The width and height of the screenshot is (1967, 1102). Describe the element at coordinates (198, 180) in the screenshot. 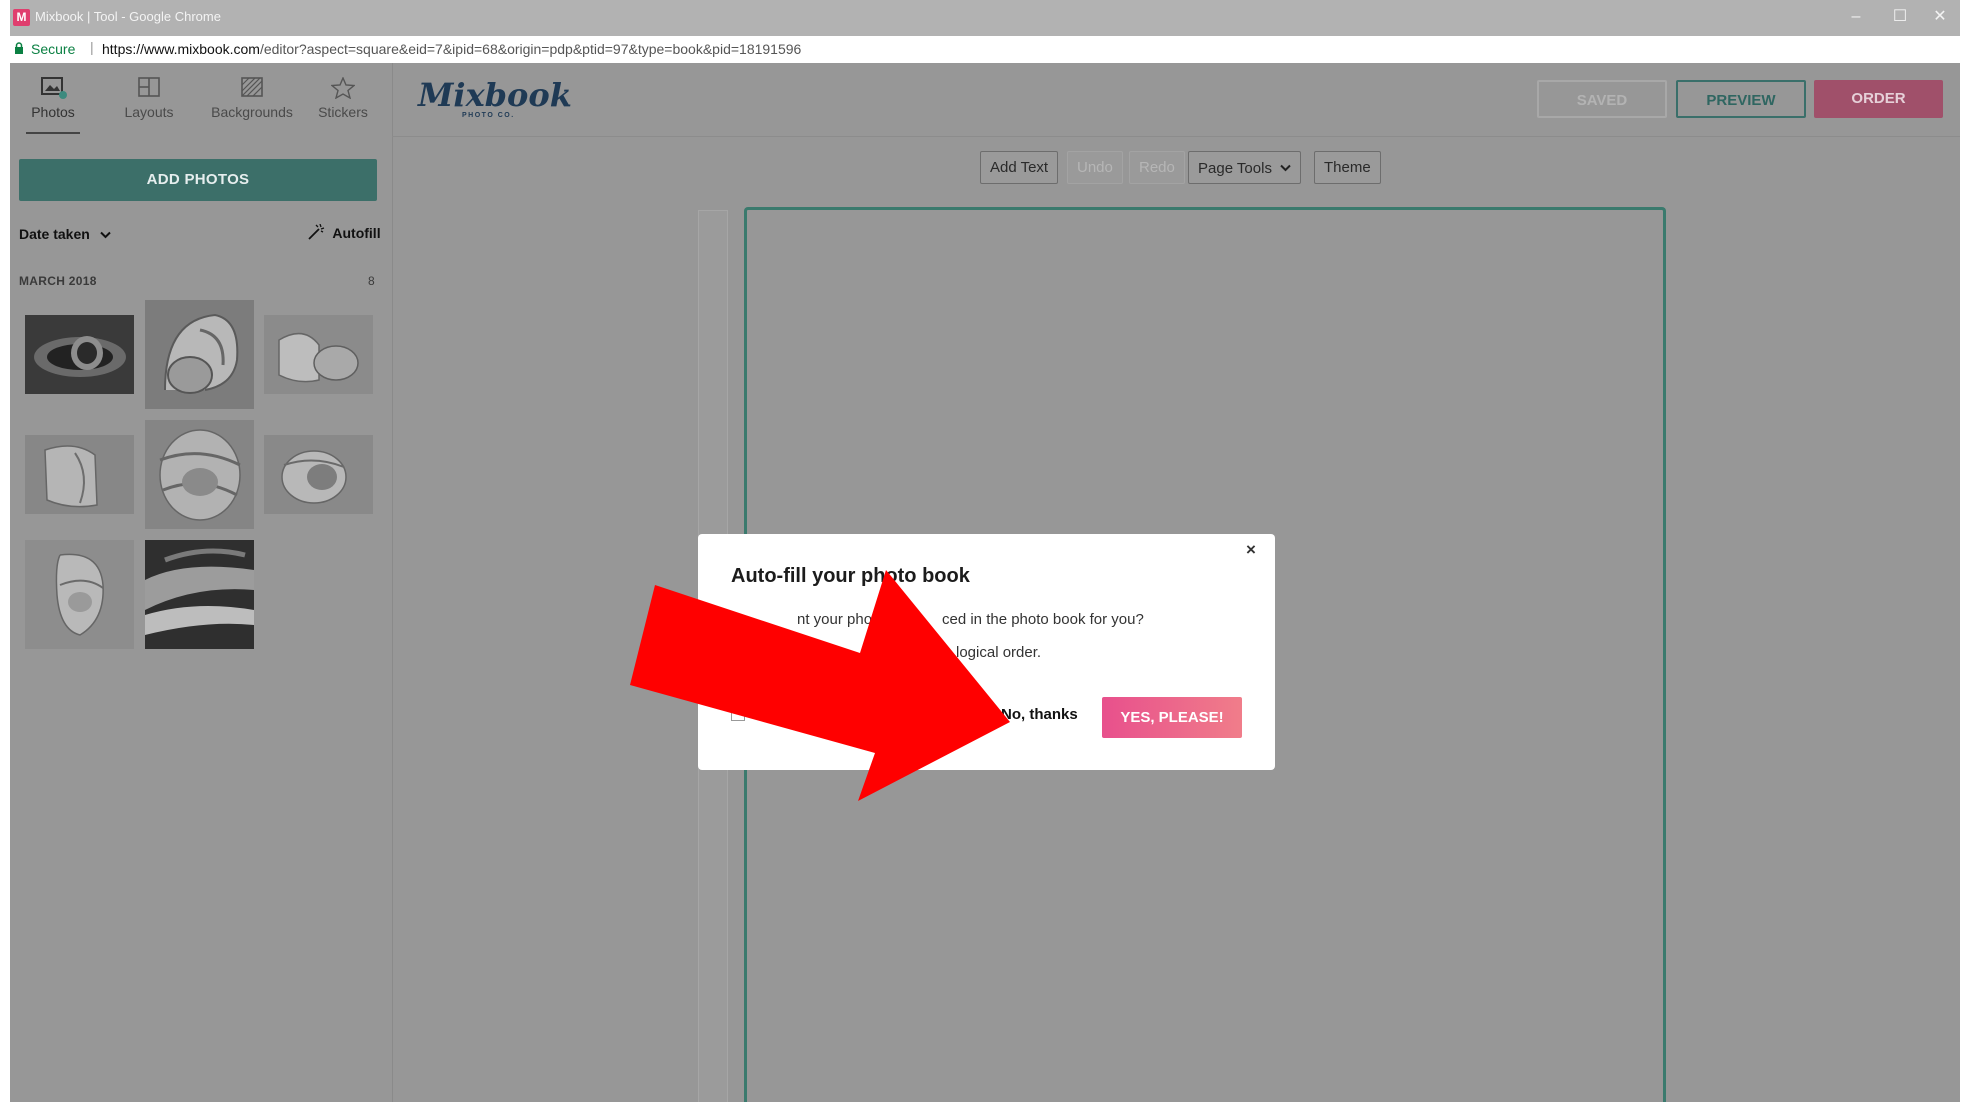

I see `add-photos-button: ADD PHOTOS` at that location.